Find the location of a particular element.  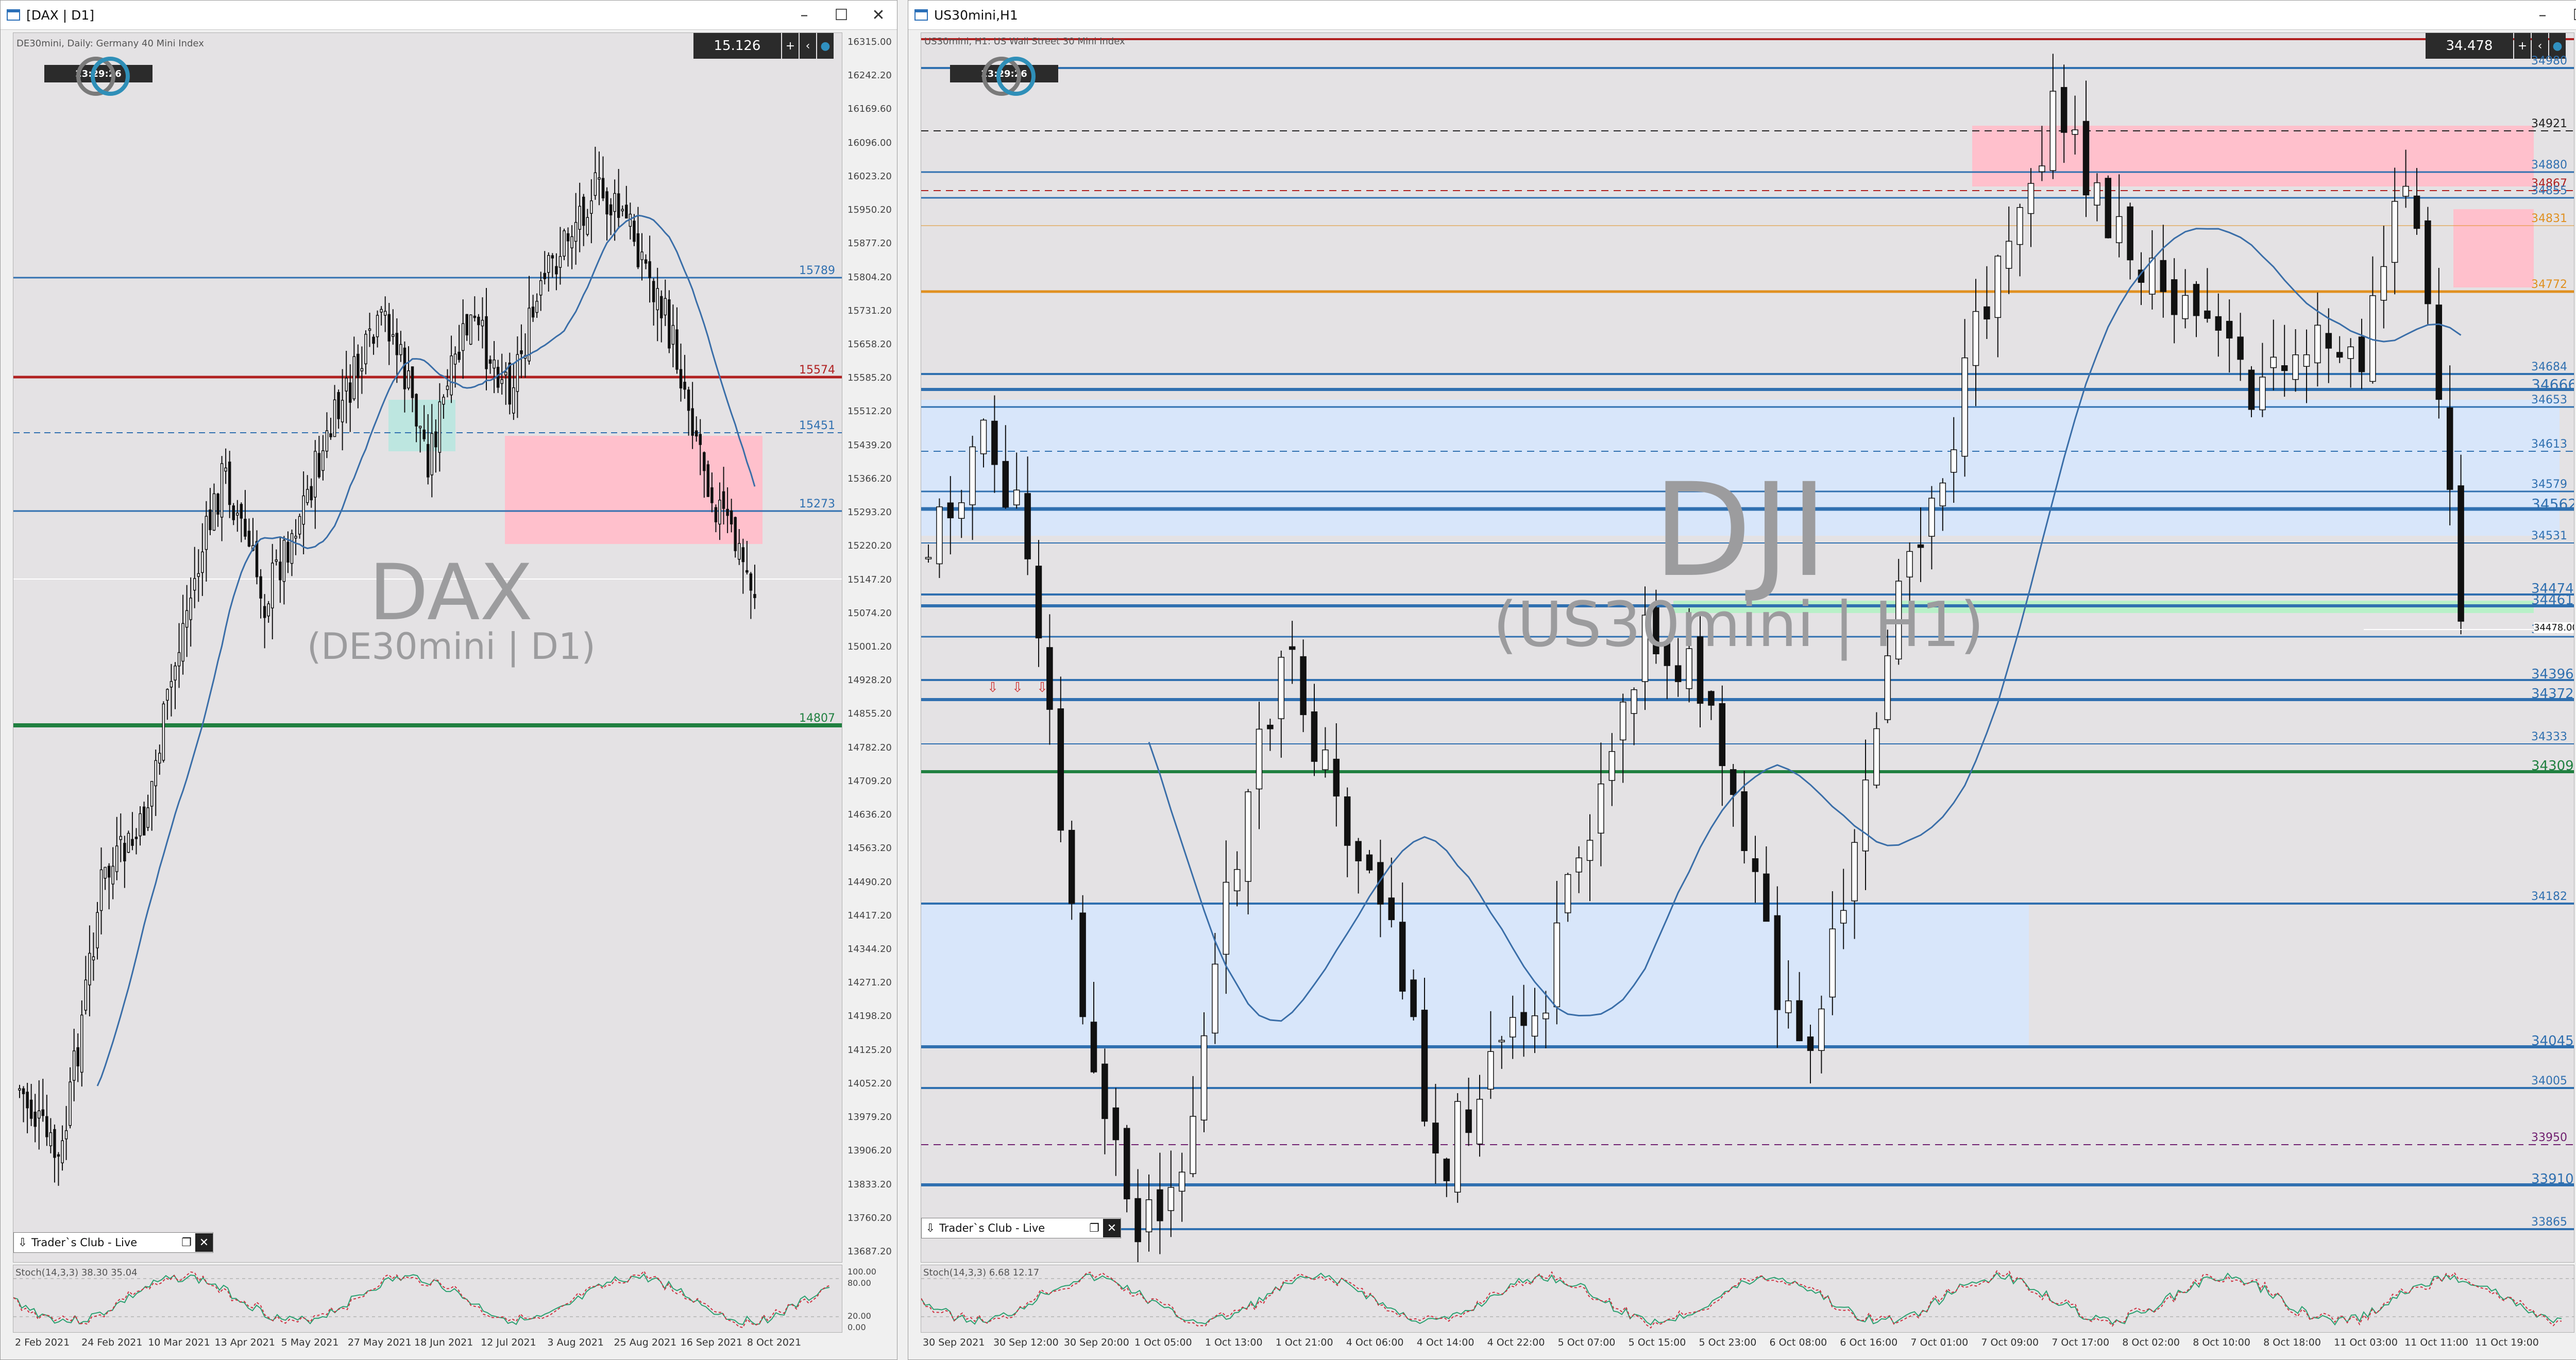

spread-toggle-icon: ● is located at coordinates (825, 46).